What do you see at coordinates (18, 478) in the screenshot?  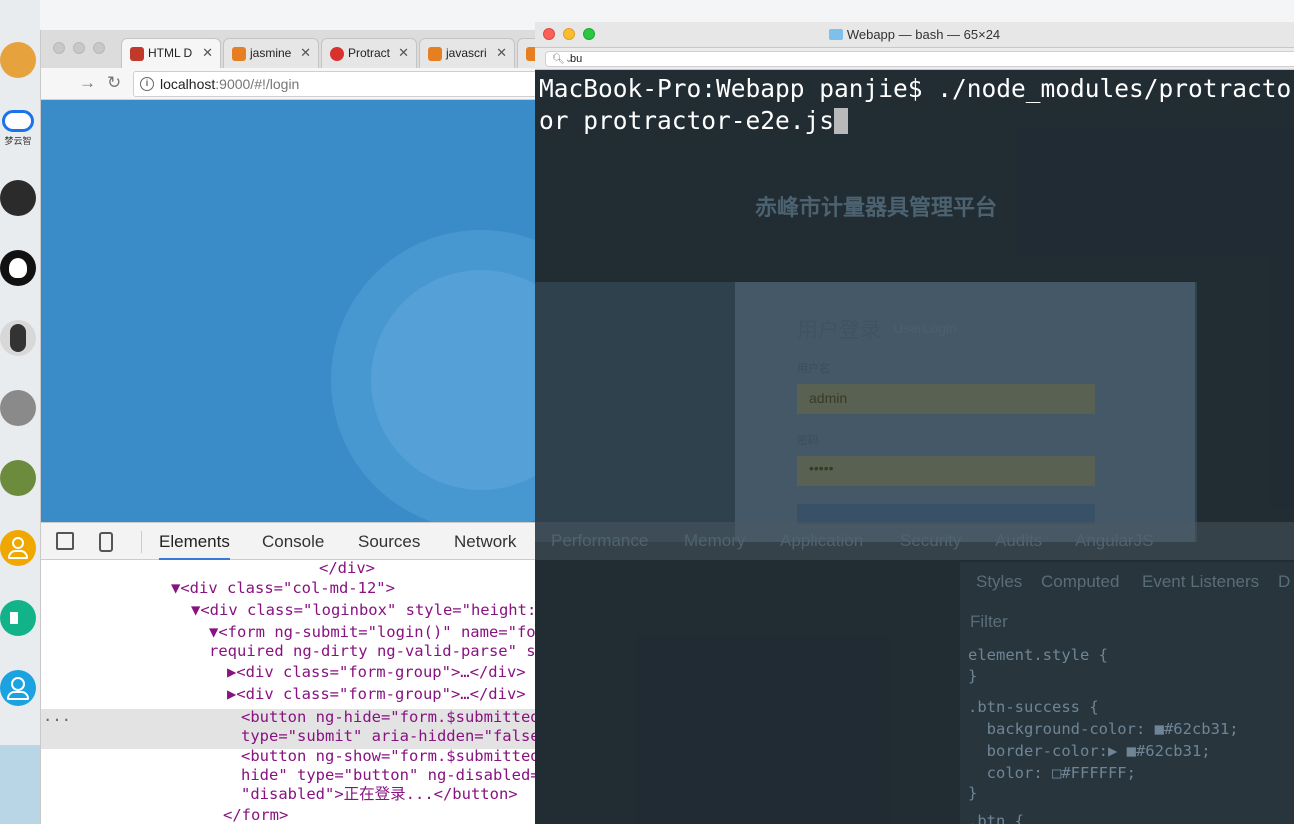 I see `nature-avatar` at bounding box center [18, 478].